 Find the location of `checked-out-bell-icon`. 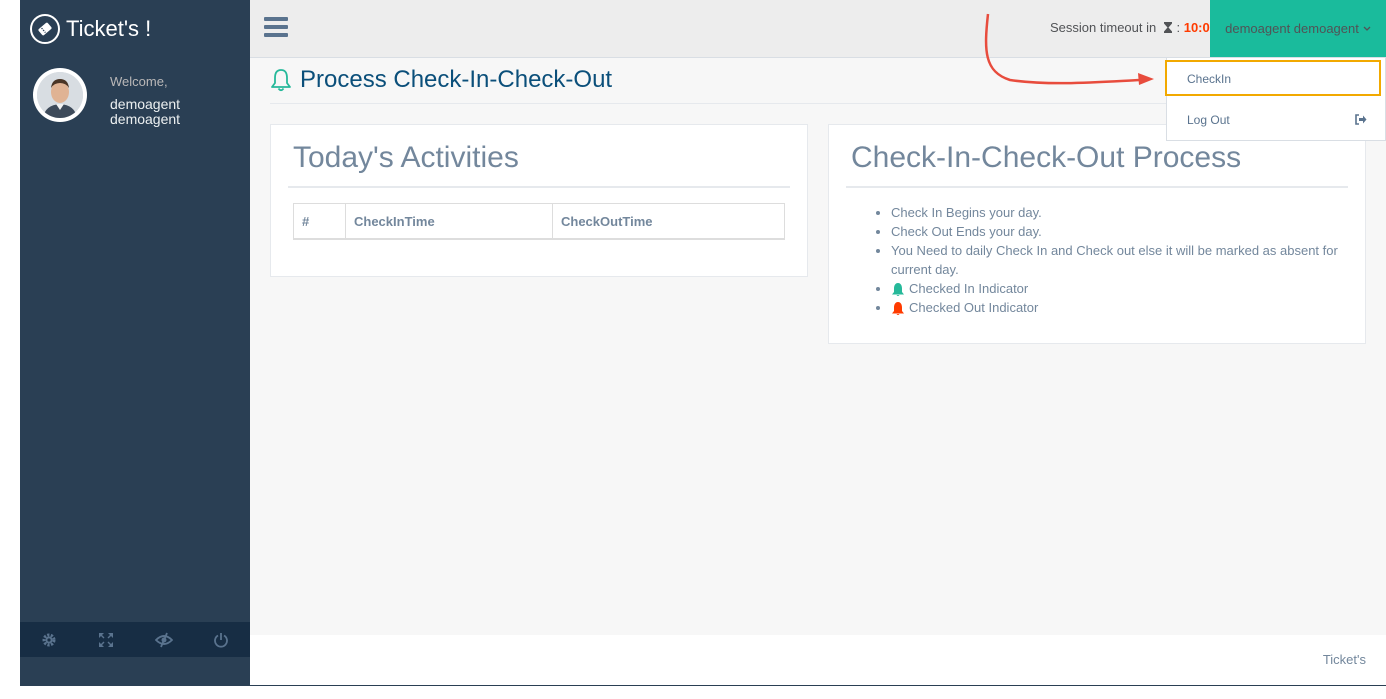

checked-out-bell-icon is located at coordinates (898, 309).